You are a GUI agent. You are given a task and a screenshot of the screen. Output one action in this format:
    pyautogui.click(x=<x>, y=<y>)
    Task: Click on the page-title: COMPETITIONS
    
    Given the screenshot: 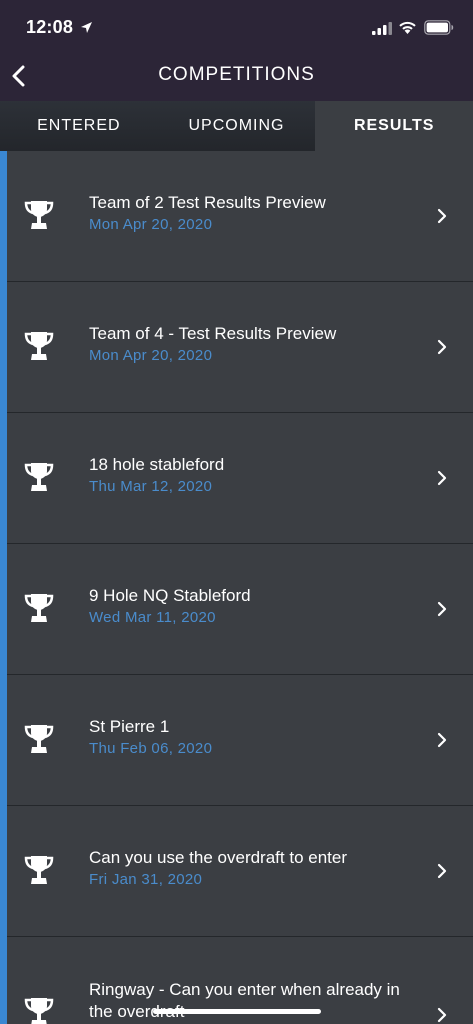 What is the action you would take?
    pyautogui.click(x=236, y=74)
    